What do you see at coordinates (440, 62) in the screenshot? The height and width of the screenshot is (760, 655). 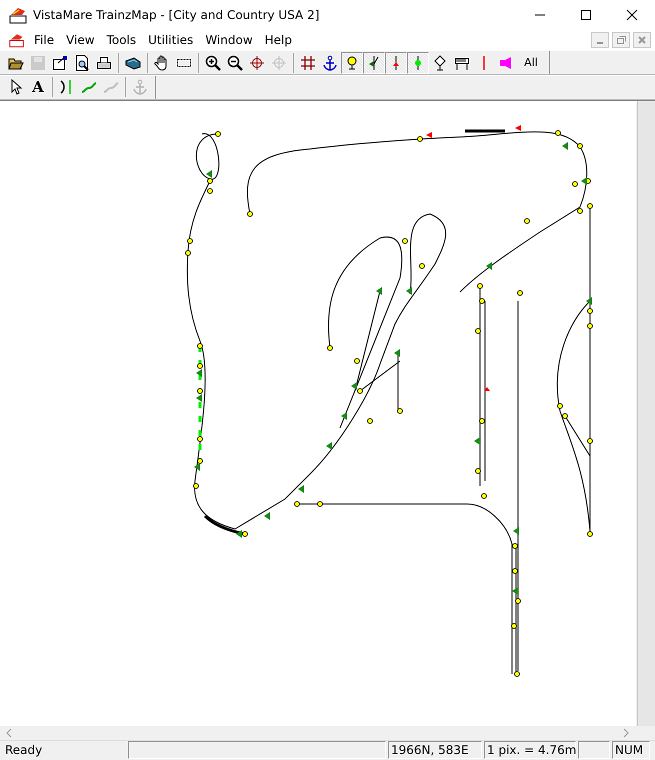 I see `diamond-marker-icon` at bounding box center [440, 62].